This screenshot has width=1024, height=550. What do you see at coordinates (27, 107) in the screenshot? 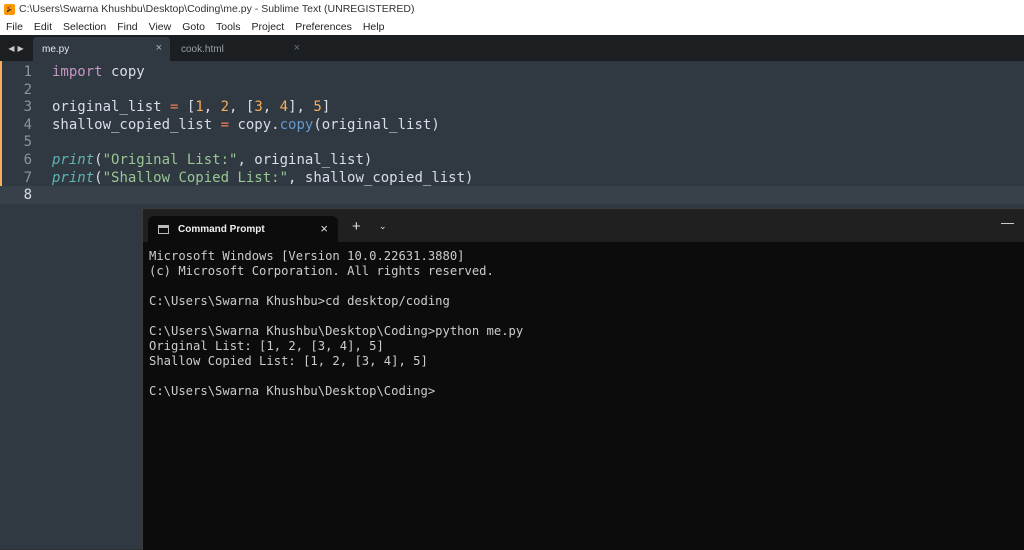
I see `line-number: 3` at bounding box center [27, 107].